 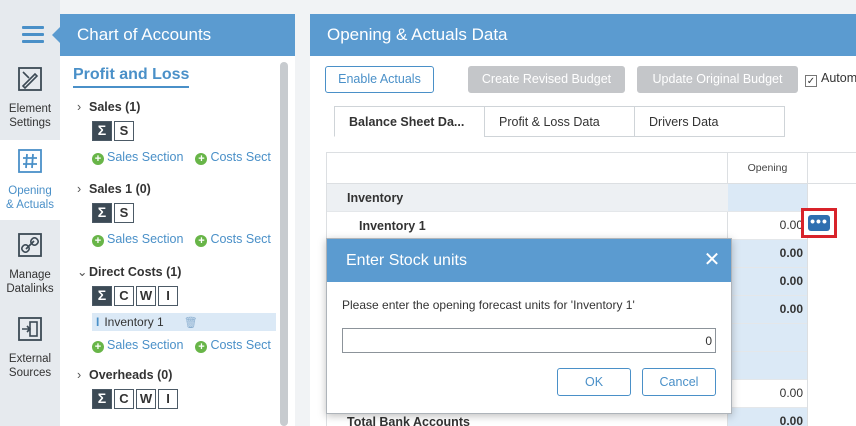 I want to click on column-divider, so click(x=807, y=289).